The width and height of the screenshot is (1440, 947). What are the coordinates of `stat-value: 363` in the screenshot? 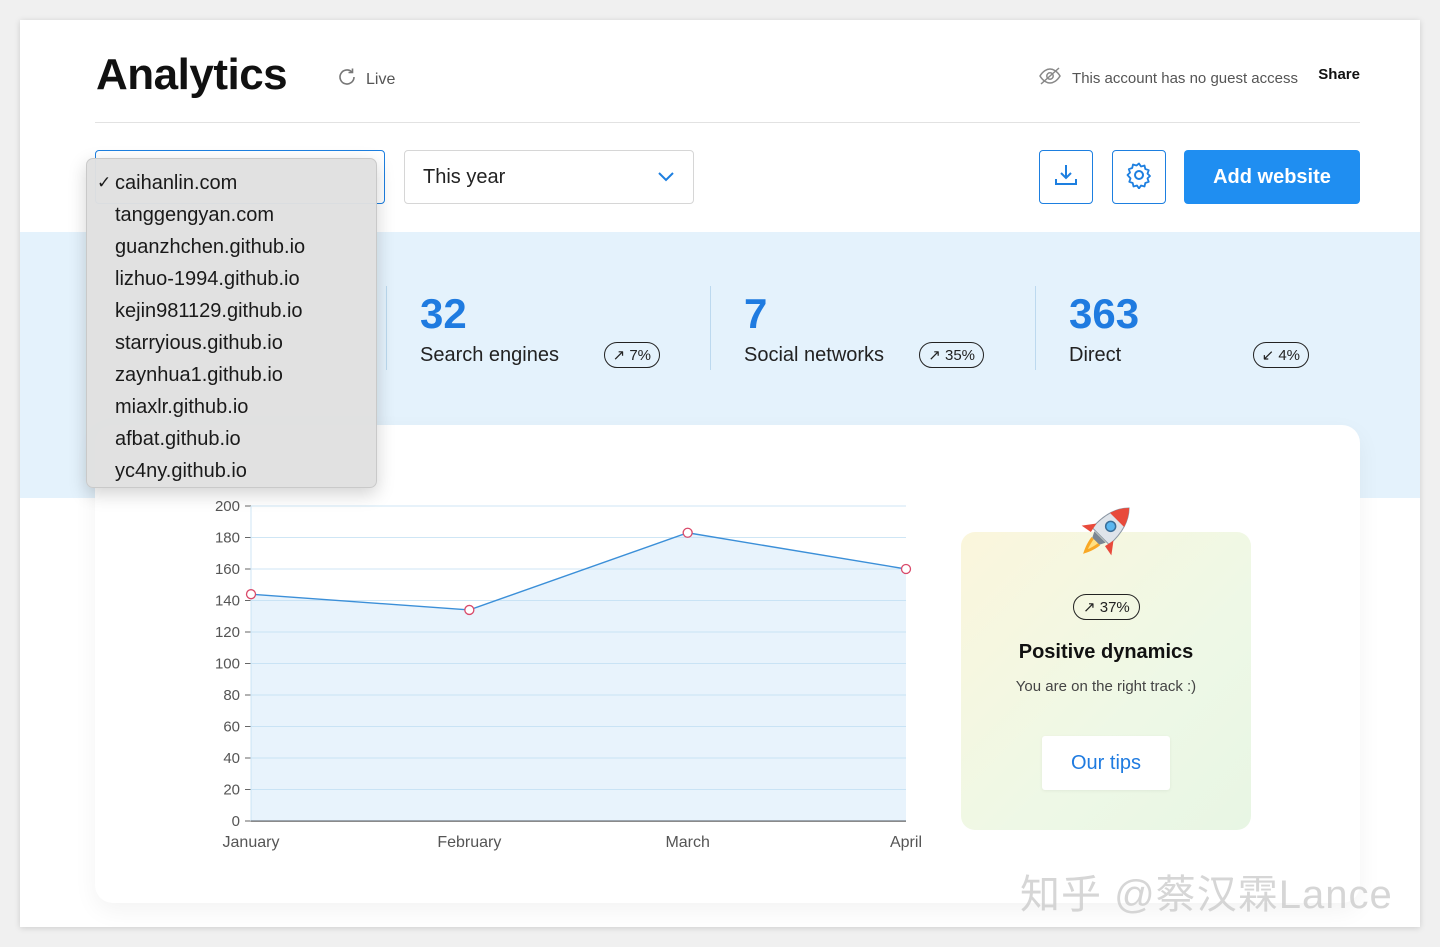 It's located at (1104, 313).